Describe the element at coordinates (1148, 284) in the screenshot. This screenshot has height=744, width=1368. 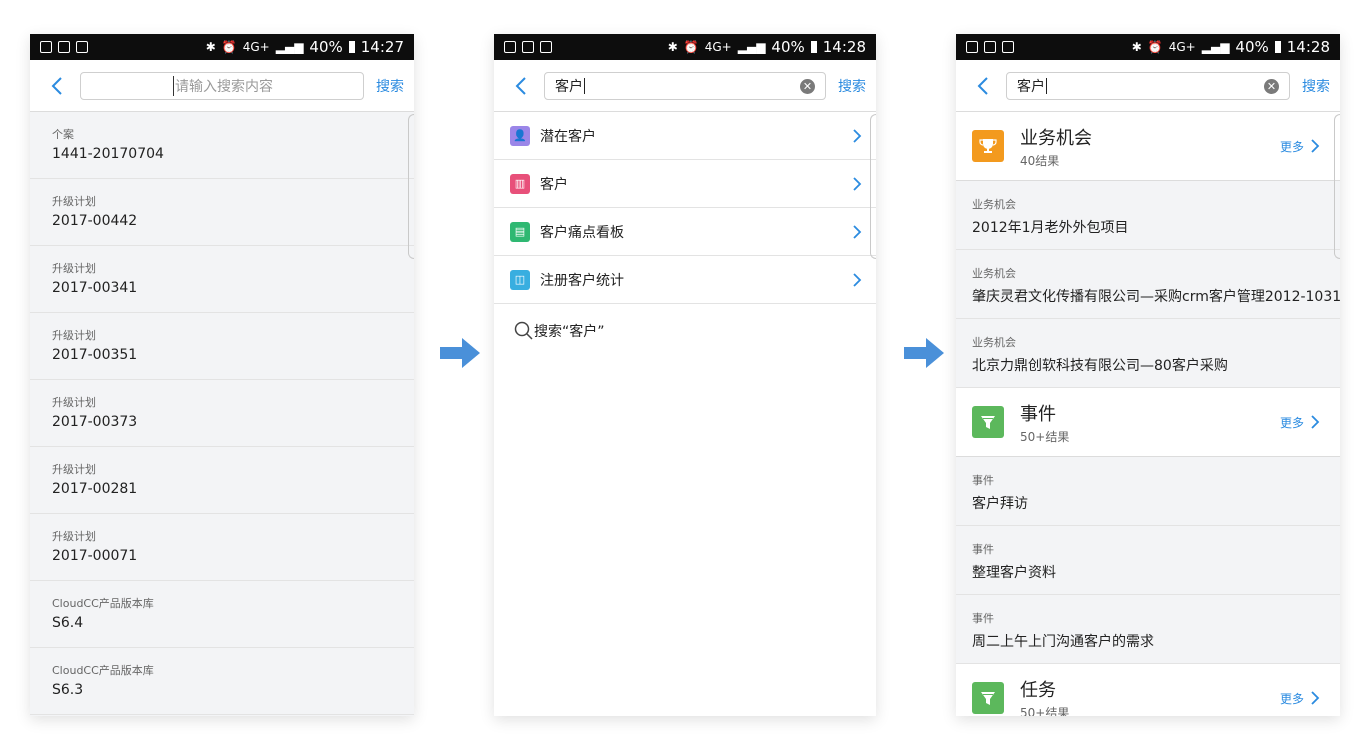
I see `result-row: 业务机会 肇庆灵君文化传播有限公司—采购crm客户管理2012-1031` at that location.